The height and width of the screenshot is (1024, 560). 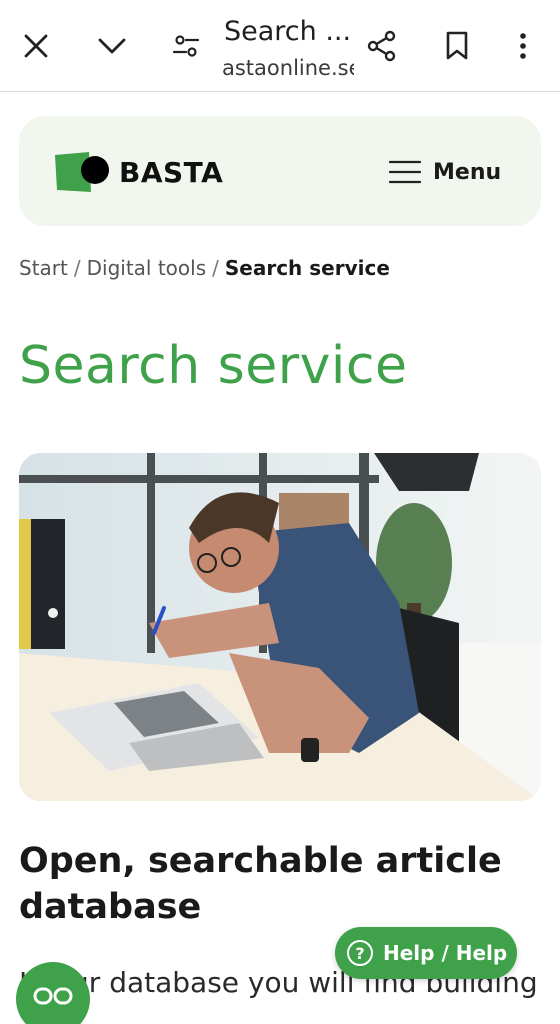 I want to click on menu-label: Menu, so click(x=467, y=172).